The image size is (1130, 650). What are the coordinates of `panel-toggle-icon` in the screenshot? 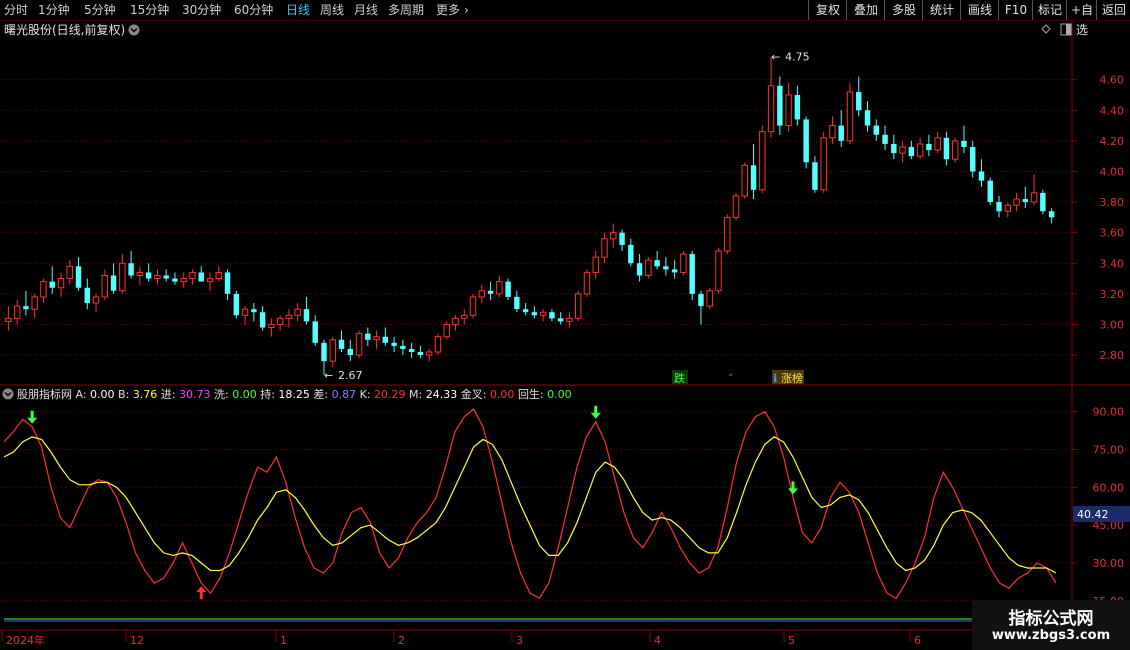 It's located at (1066, 29).